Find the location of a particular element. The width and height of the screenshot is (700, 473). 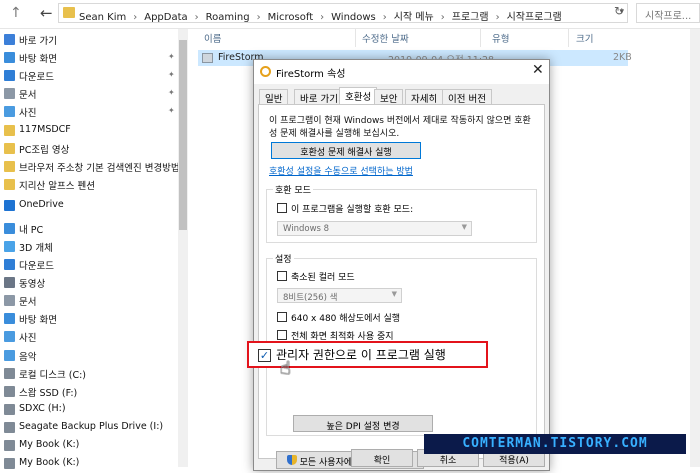

sidebar-item: 다운로드 ✦ is located at coordinates (89, 76).